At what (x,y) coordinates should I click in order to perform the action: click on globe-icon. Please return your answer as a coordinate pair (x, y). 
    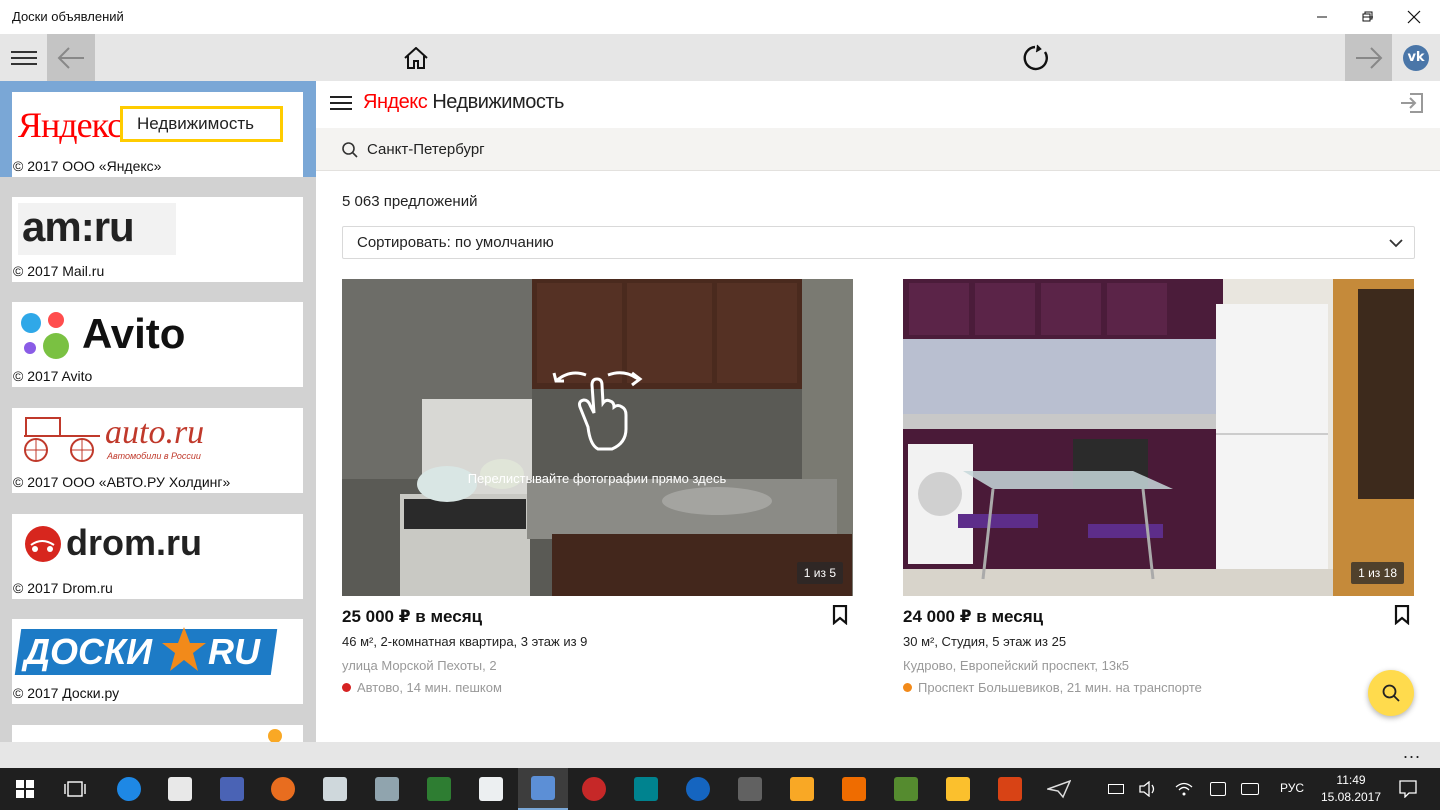
    Looking at the image, I should click on (698, 789).